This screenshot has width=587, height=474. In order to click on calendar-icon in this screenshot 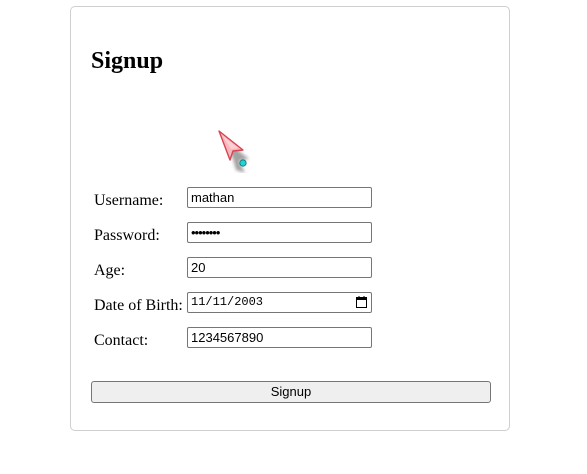, I will do `click(361, 302)`.